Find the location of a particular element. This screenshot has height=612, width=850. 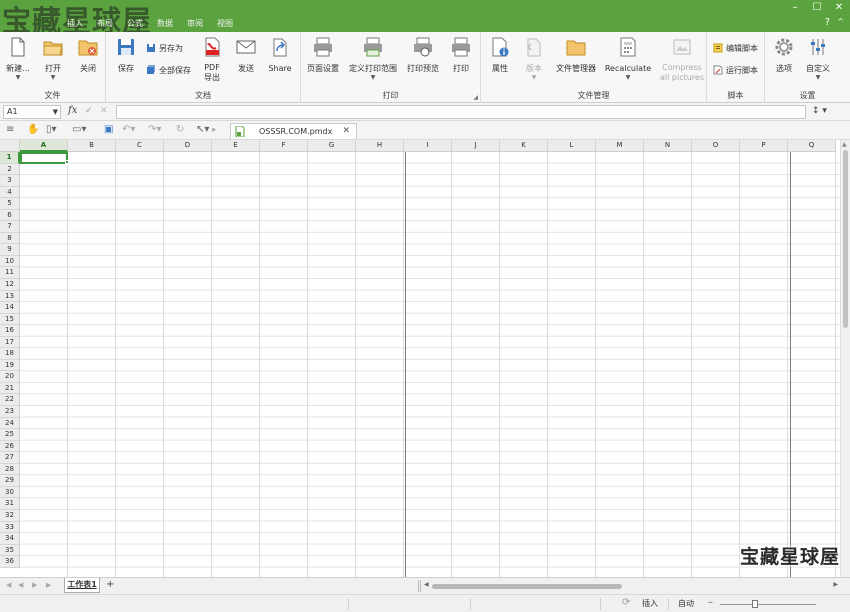

last-sheet-icon: ▶ is located at coordinates (48, 585).